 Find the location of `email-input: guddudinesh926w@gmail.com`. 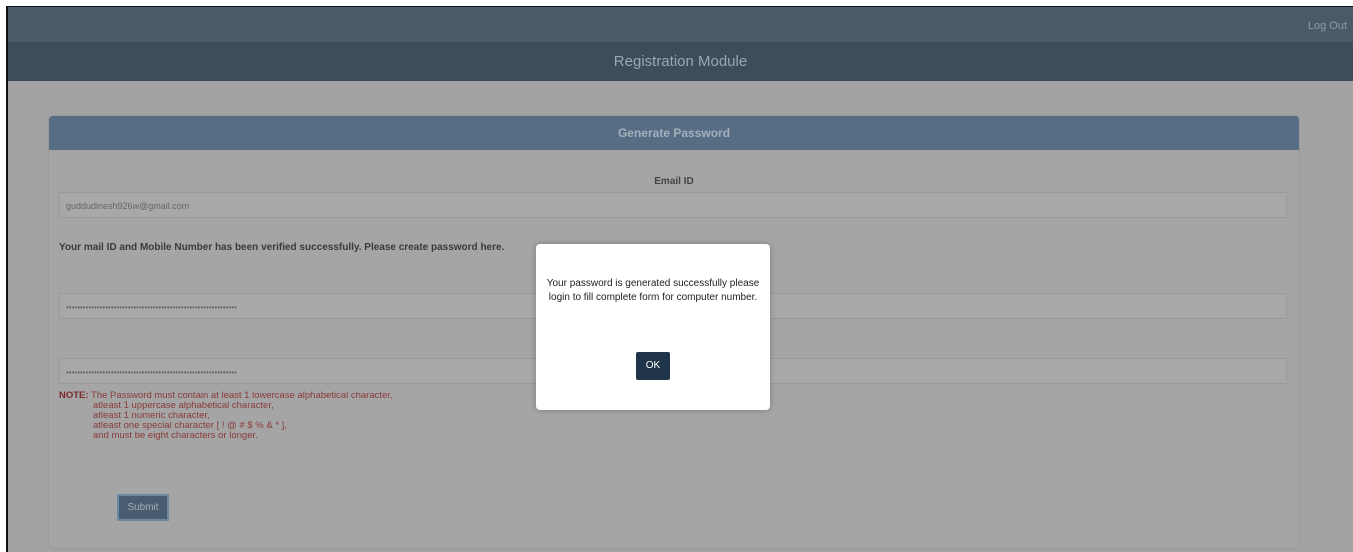

email-input: guddudinesh926w@gmail.com is located at coordinates (673, 205).